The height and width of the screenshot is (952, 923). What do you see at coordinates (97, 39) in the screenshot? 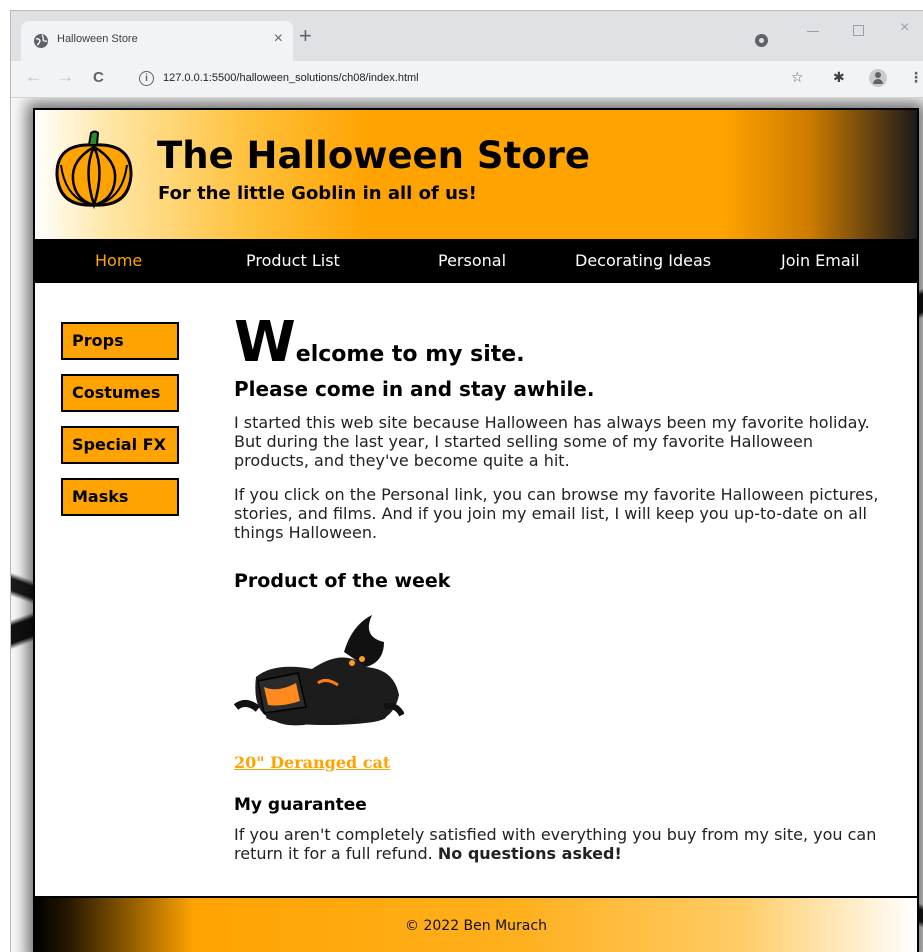
I see `tab-title: Halloween Store` at bounding box center [97, 39].